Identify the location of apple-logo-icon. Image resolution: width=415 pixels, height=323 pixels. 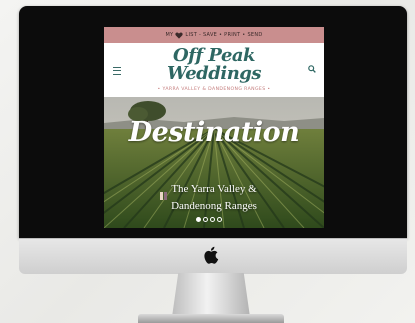
(211, 255).